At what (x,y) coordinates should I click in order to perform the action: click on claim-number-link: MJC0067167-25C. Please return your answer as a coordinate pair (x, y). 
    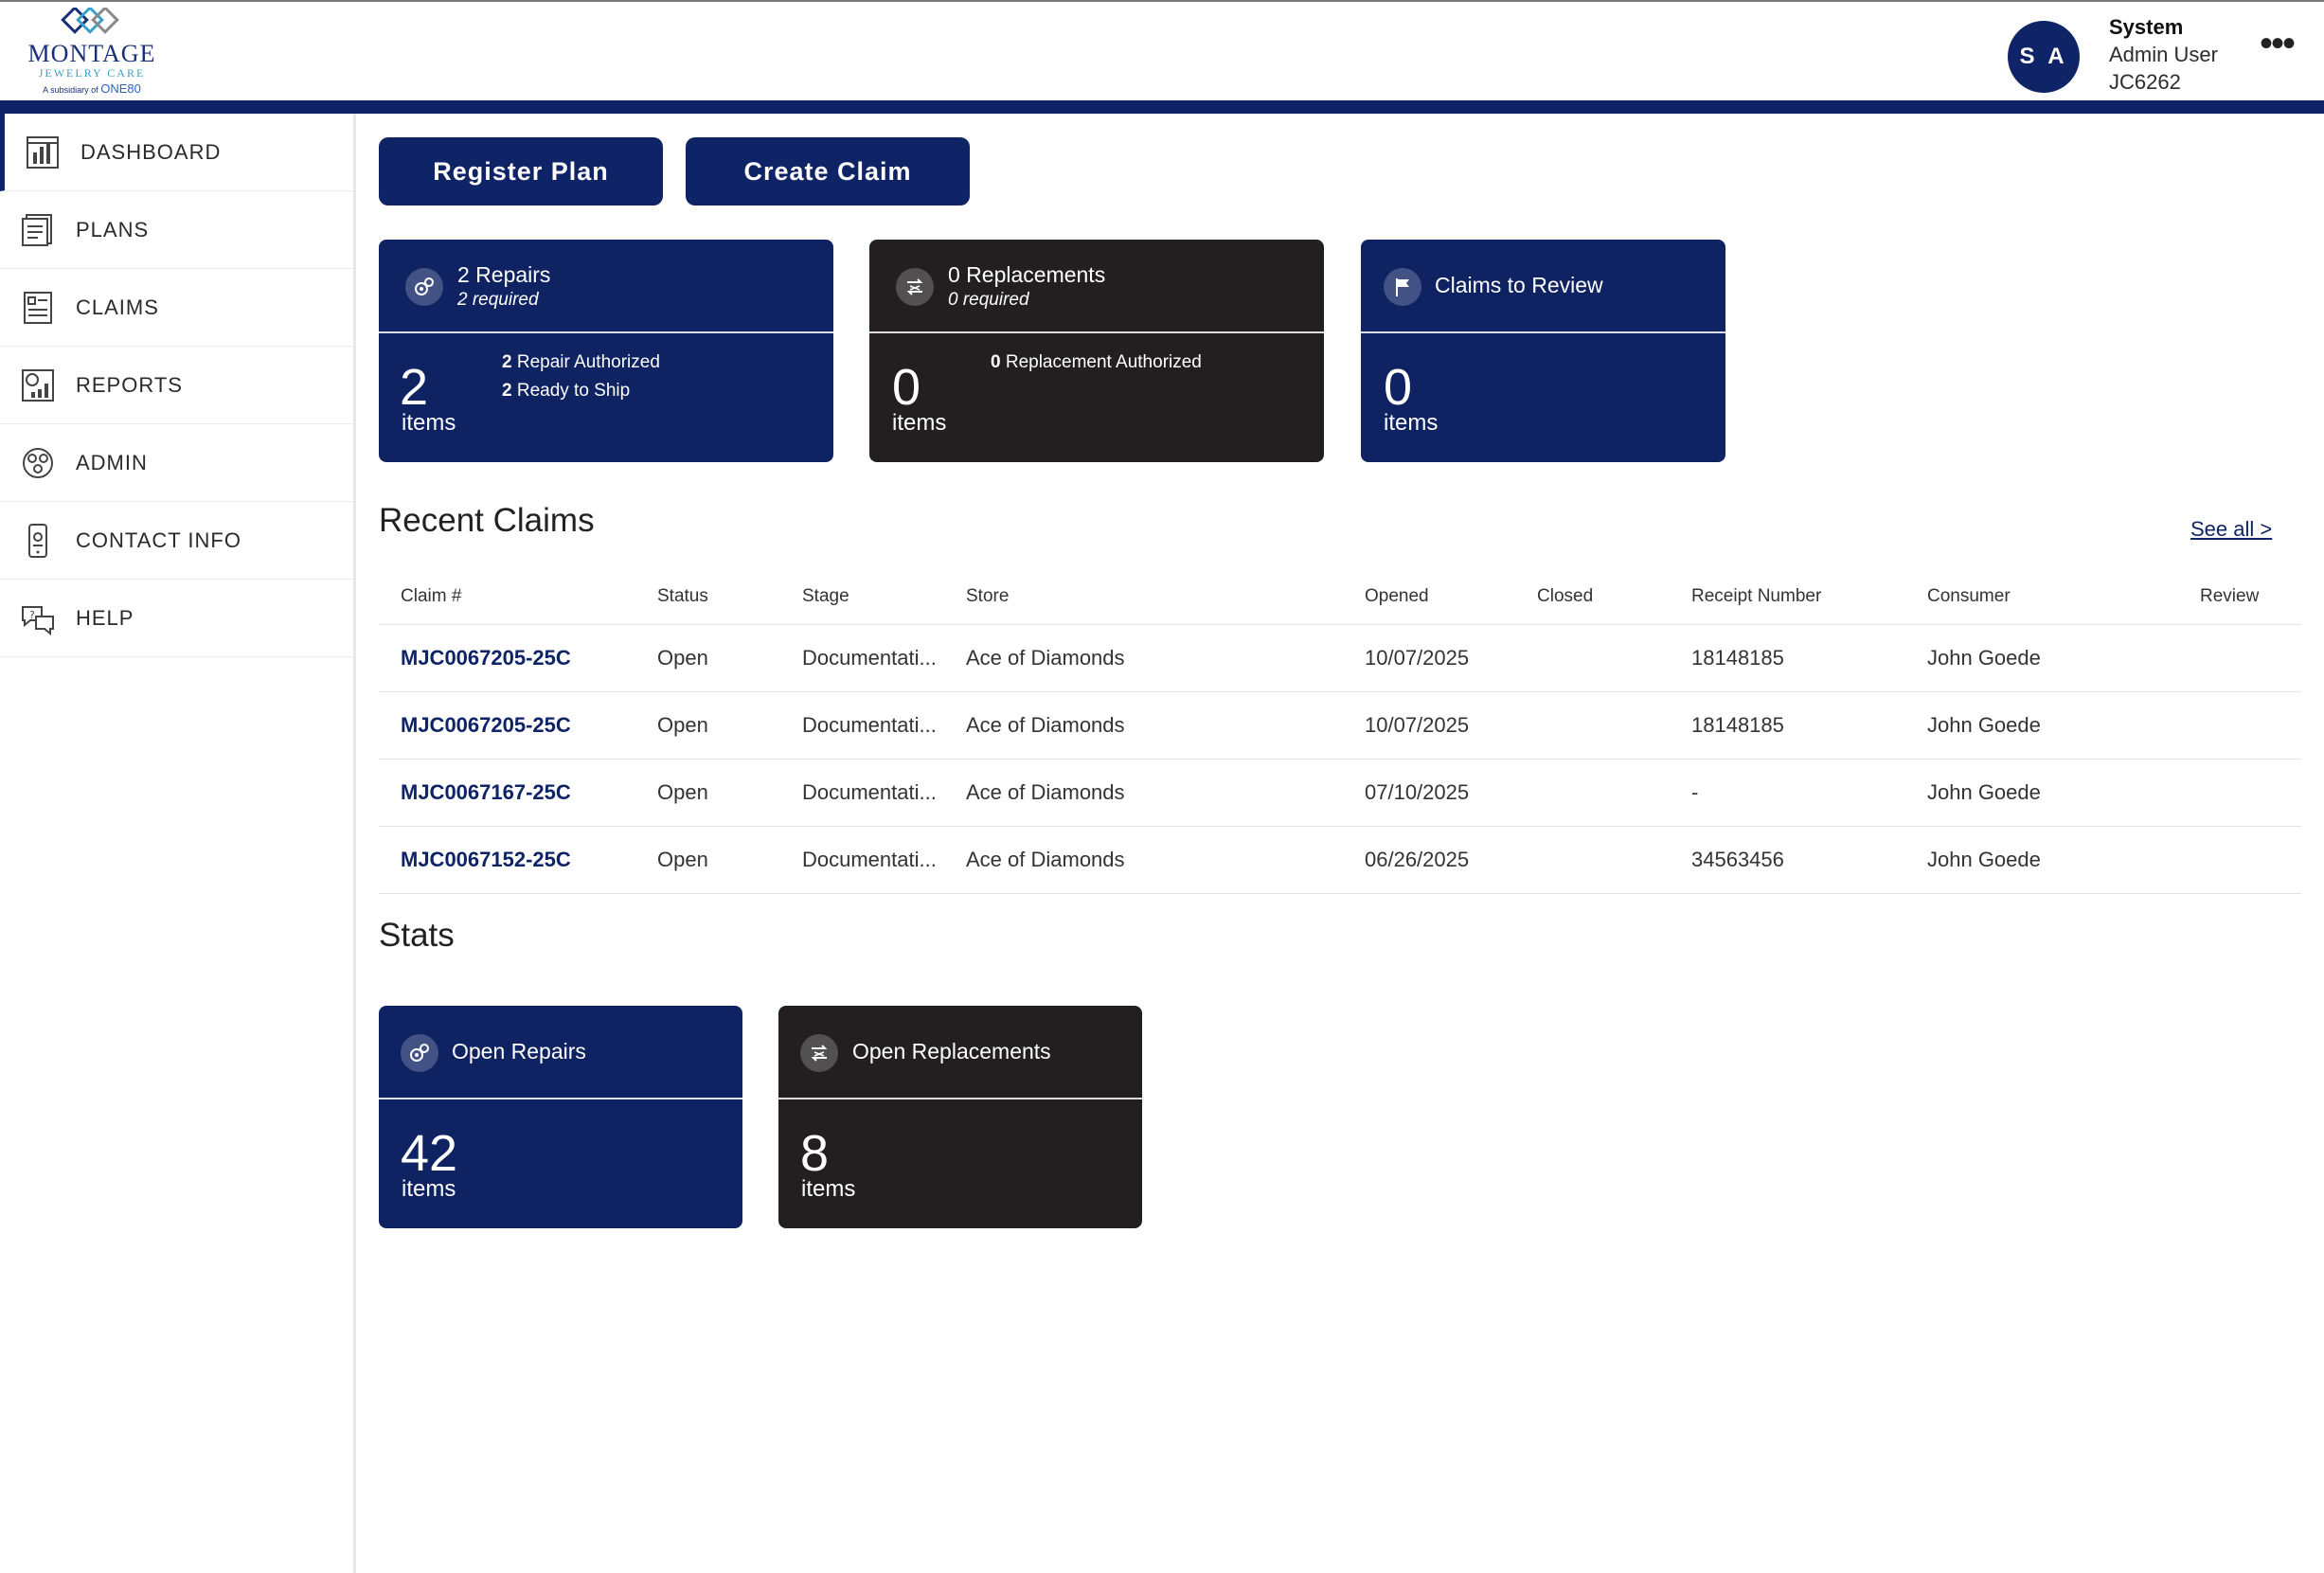
    Looking at the image, I should click on (524, 793).